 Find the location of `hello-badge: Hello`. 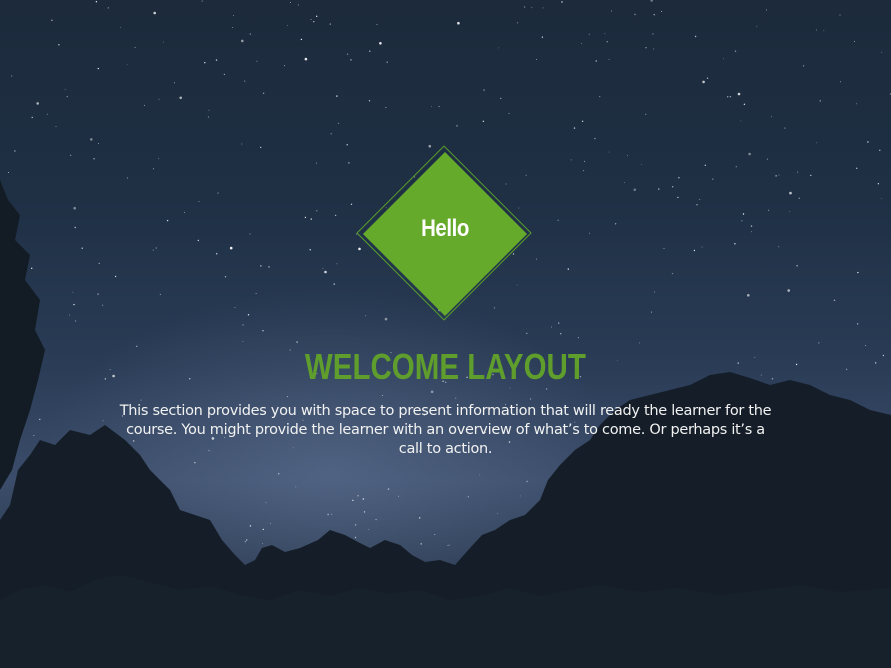

hello-badge: Hello is located at coordinates (445, 234).